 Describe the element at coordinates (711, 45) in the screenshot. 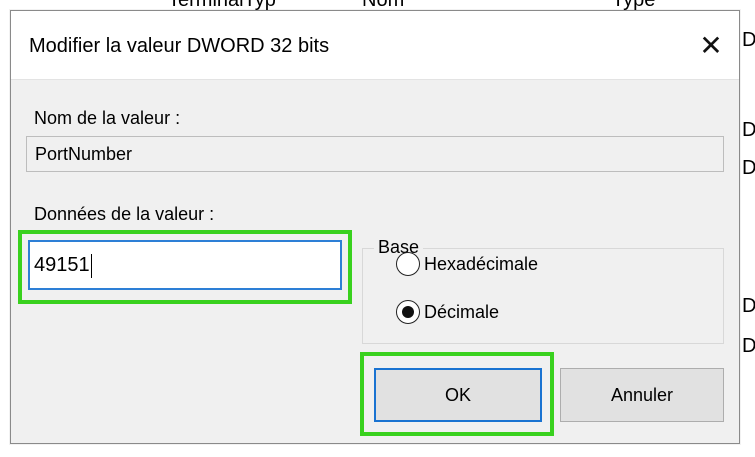

I see `close-icon: ✕` at that location.